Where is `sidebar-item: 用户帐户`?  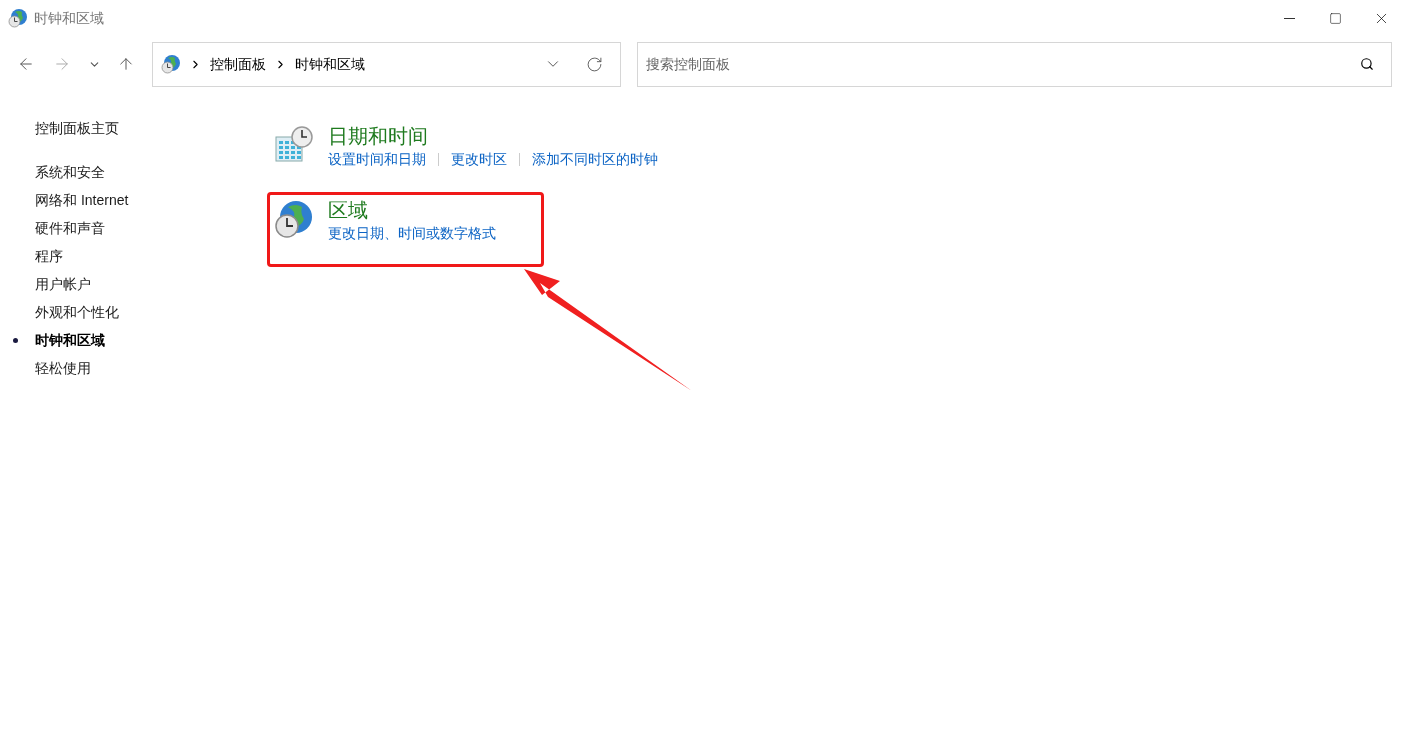 sidebar-item: 用户帐户 is located at coordinates (63, 284).